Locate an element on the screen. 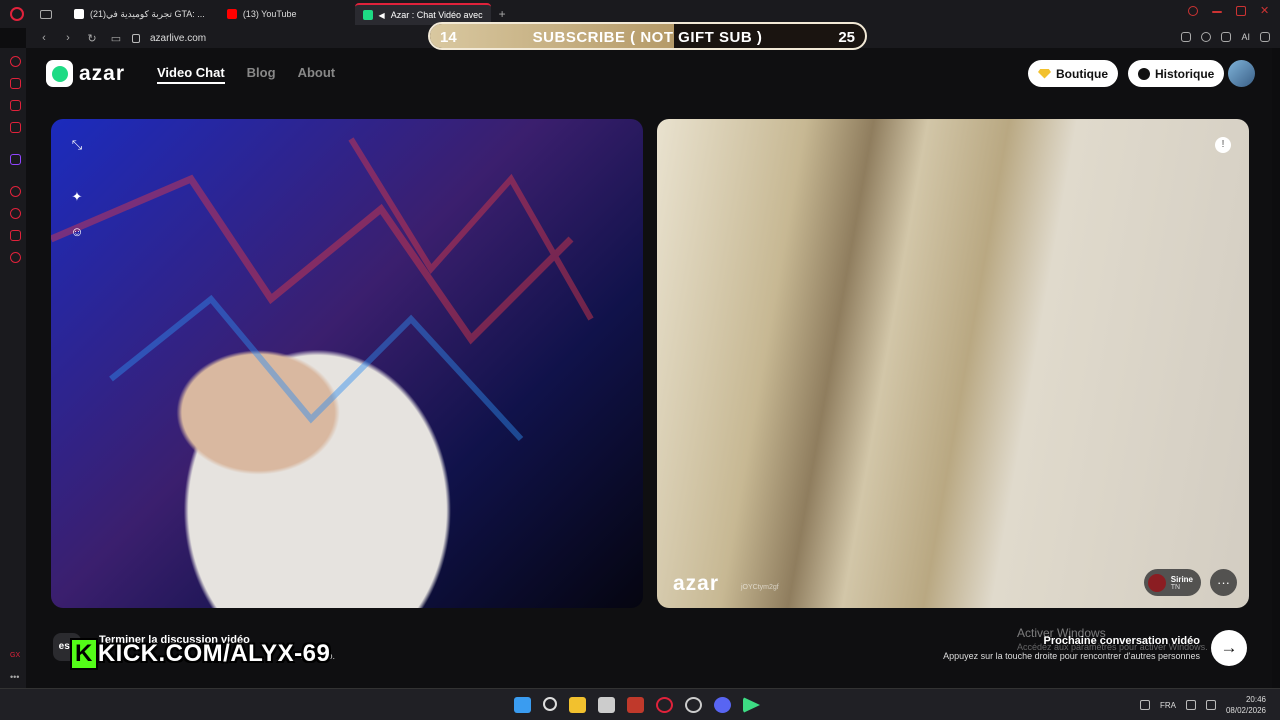 Image resolution: width=1280 pixels, height=720 pixels. subscribe-goal-count: 25 is located at coordinates (846, 37).